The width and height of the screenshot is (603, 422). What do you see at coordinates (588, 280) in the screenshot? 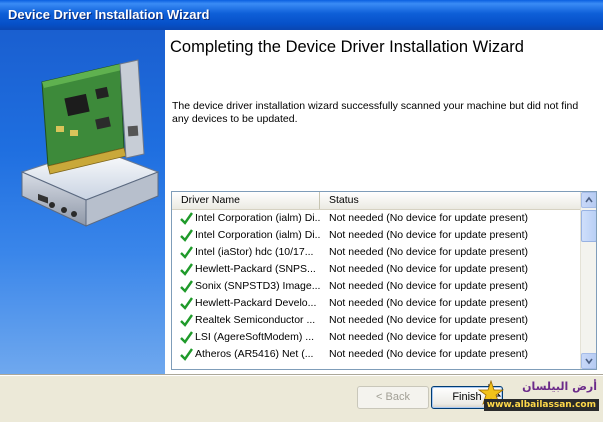
I see `vertical-scrollbar` at bounding box center [588, 280].